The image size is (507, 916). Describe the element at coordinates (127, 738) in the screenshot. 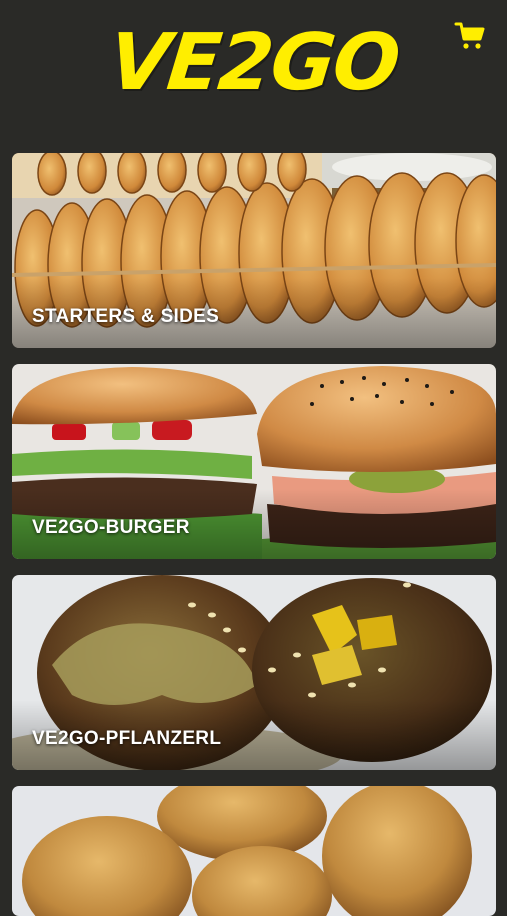

I see `category-label: VE2GO-PFLANZERL` at that location.